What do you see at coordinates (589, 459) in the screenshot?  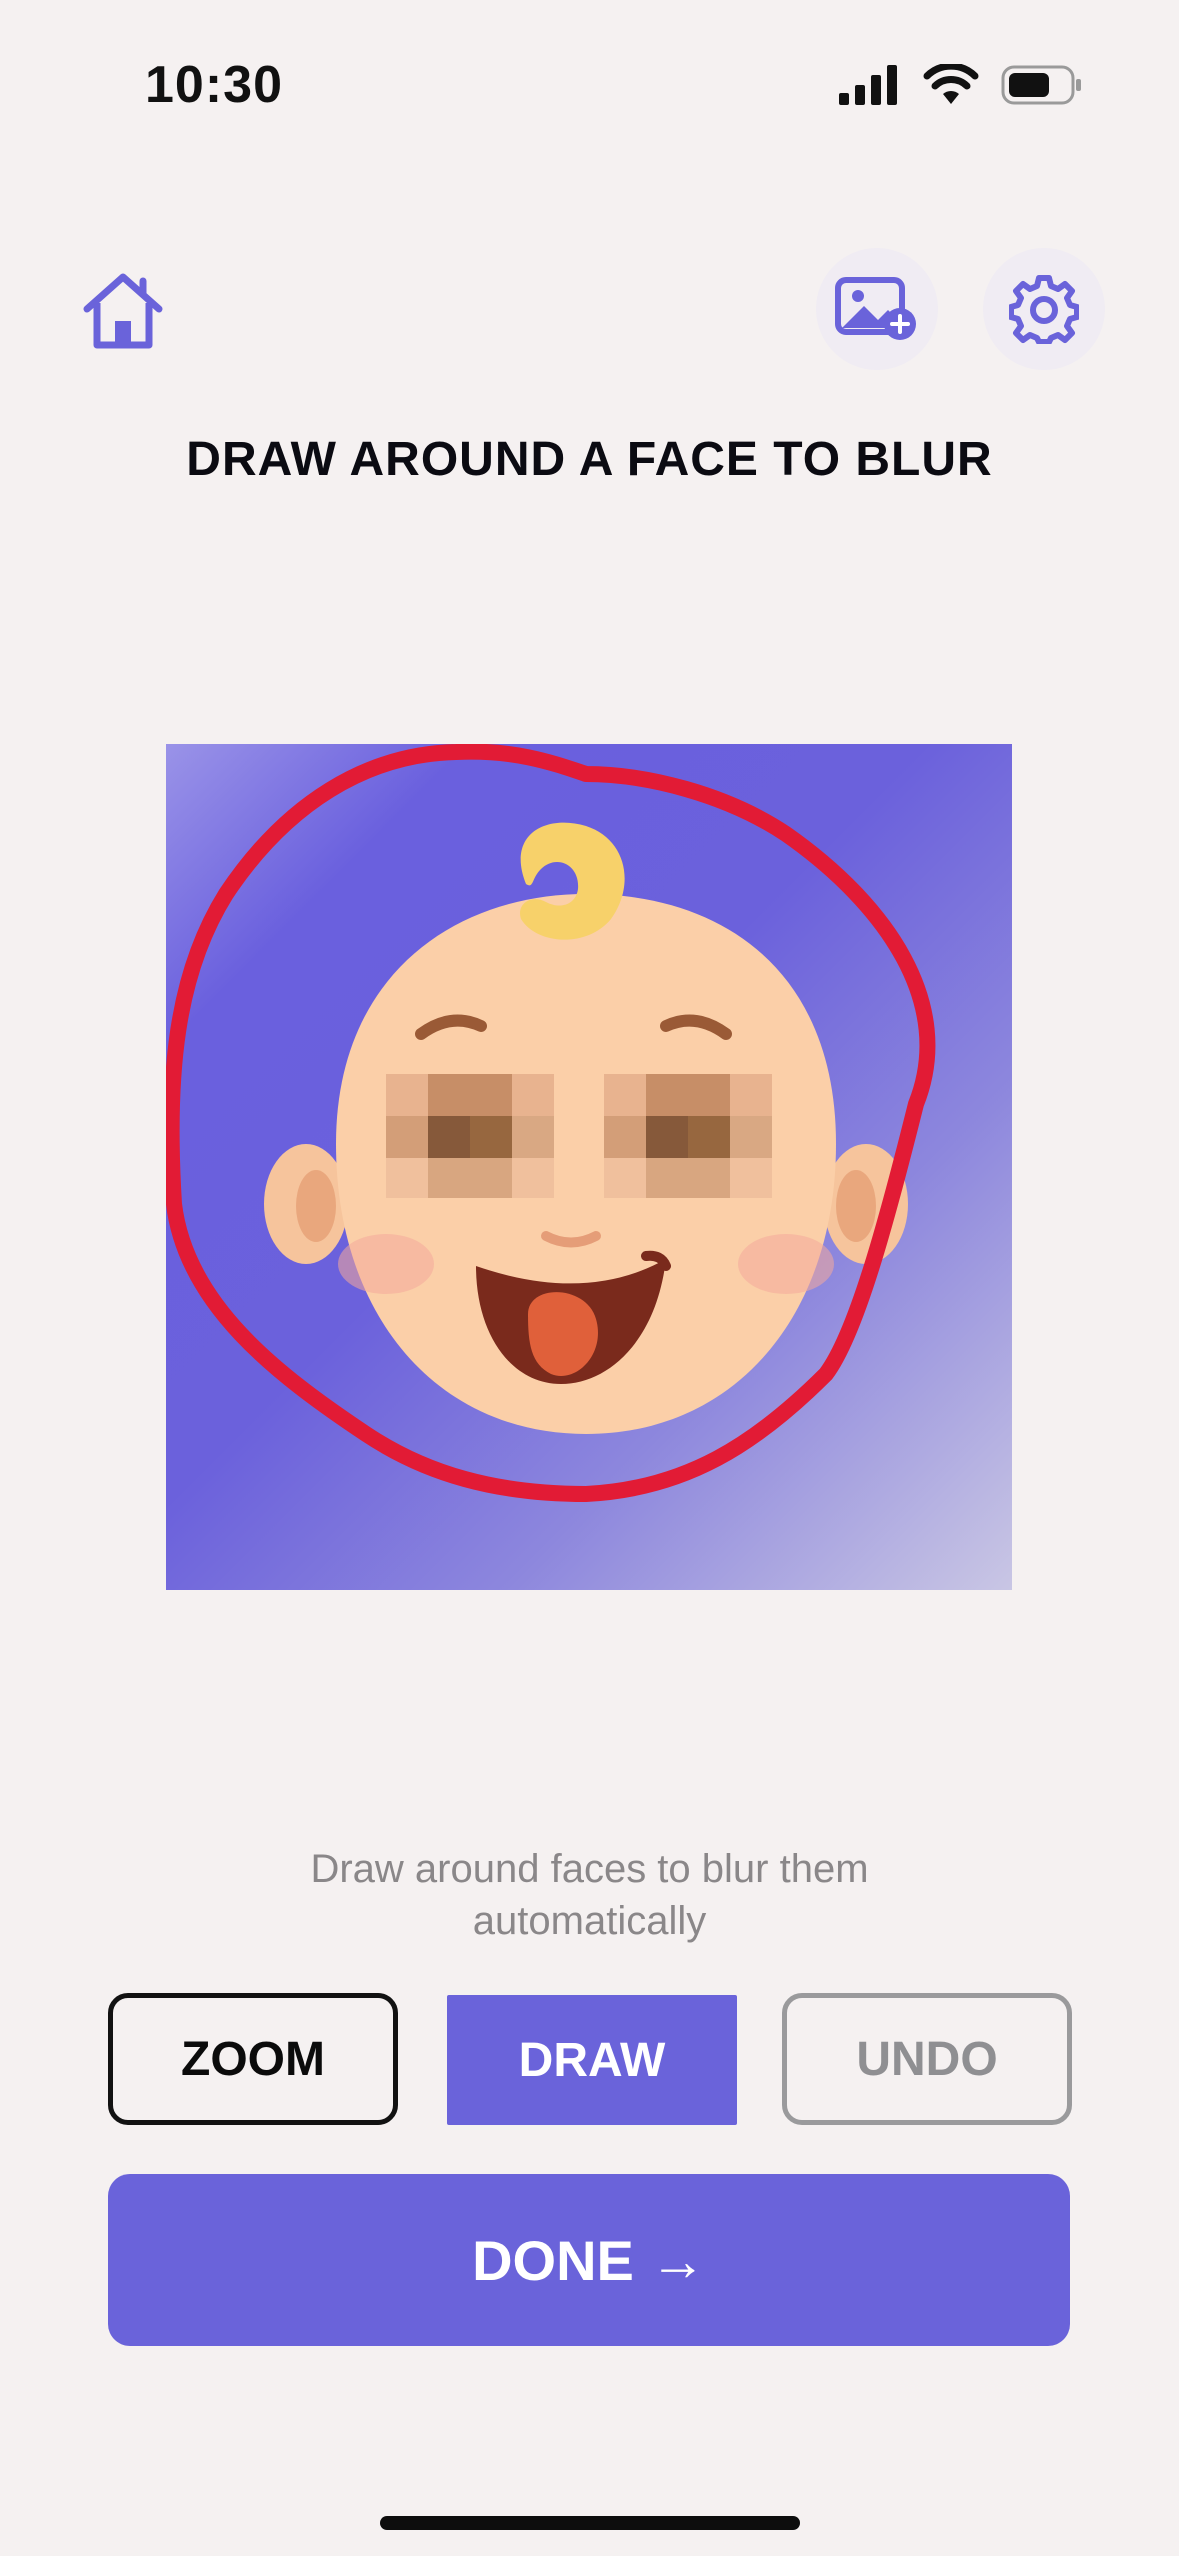 I see `page-title: DRAW AROUND A FACE TO BLUR` at bounding box center [589, 459].